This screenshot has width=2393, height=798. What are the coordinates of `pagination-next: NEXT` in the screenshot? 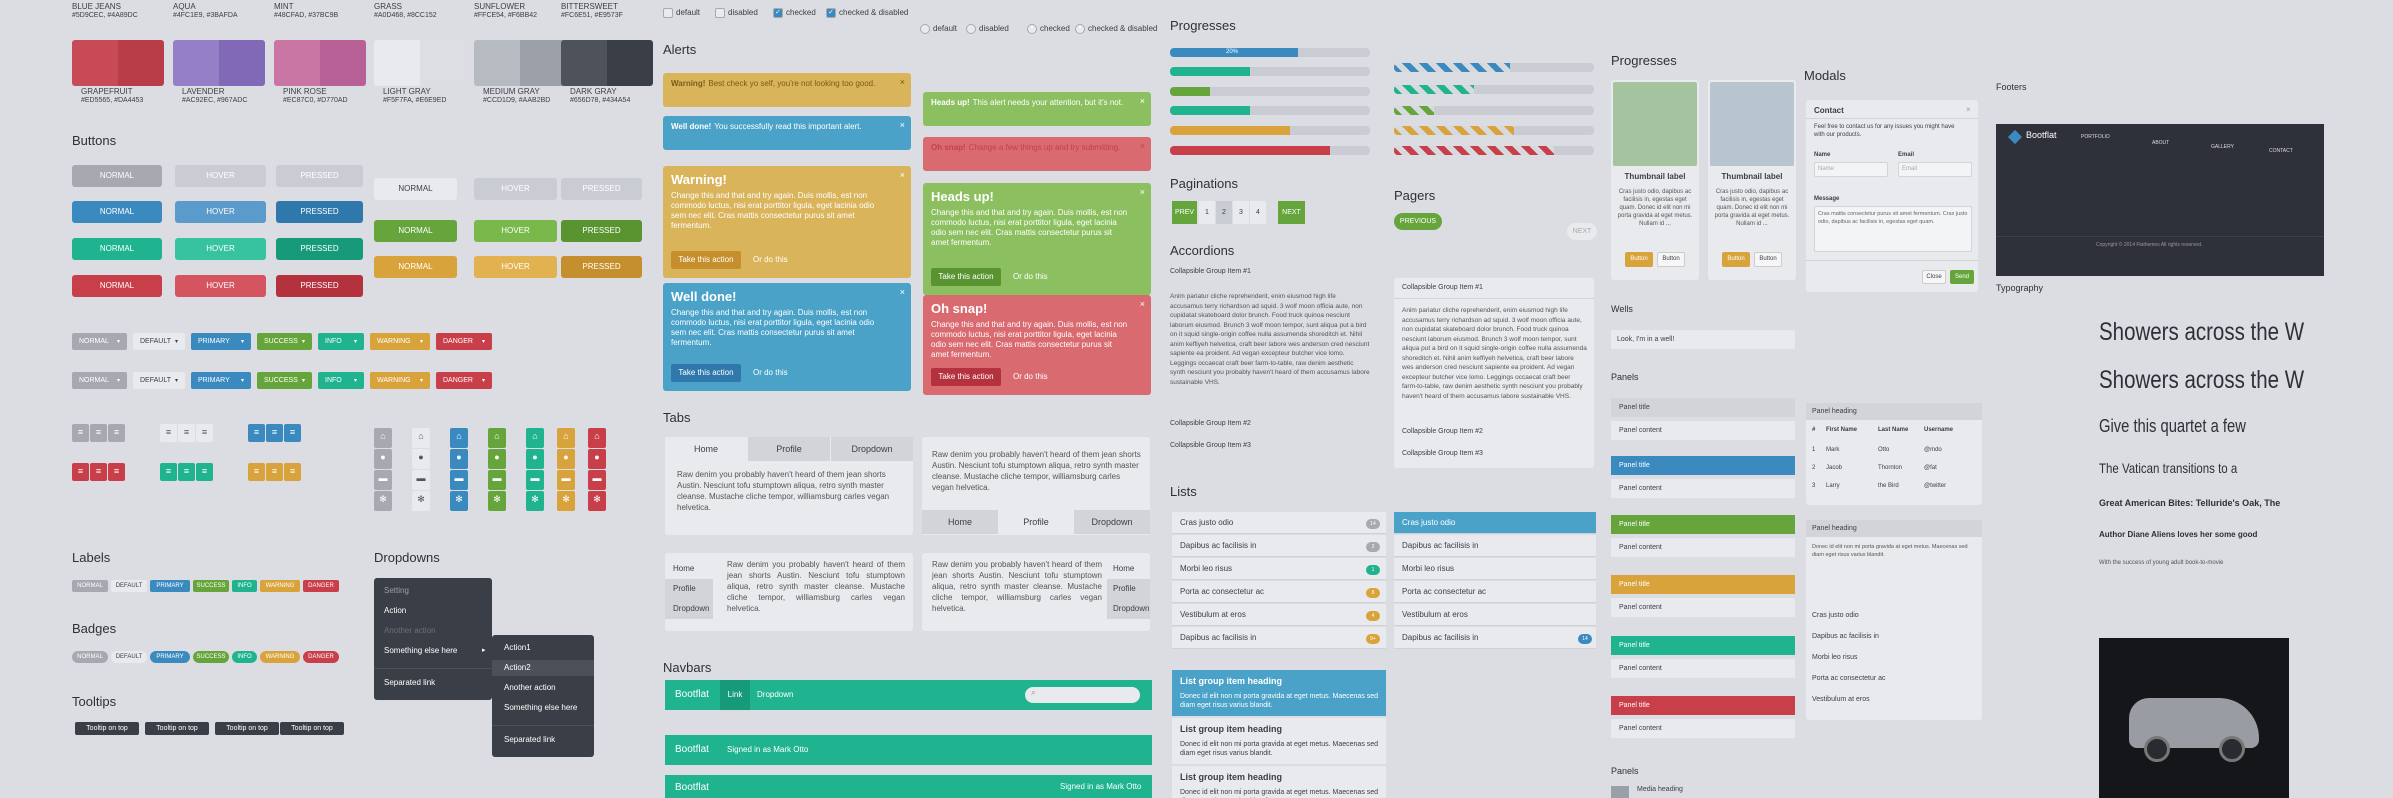 It's located at (1291, 212).